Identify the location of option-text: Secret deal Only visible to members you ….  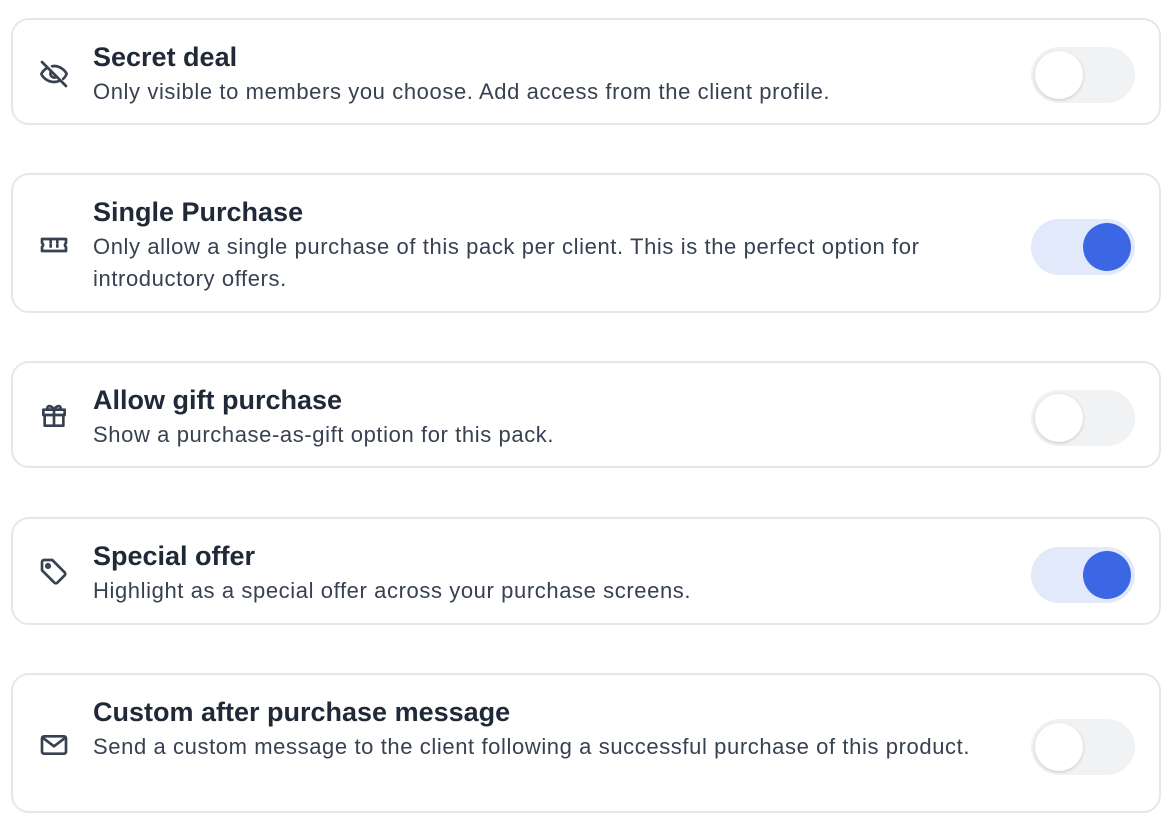
(553, 74).